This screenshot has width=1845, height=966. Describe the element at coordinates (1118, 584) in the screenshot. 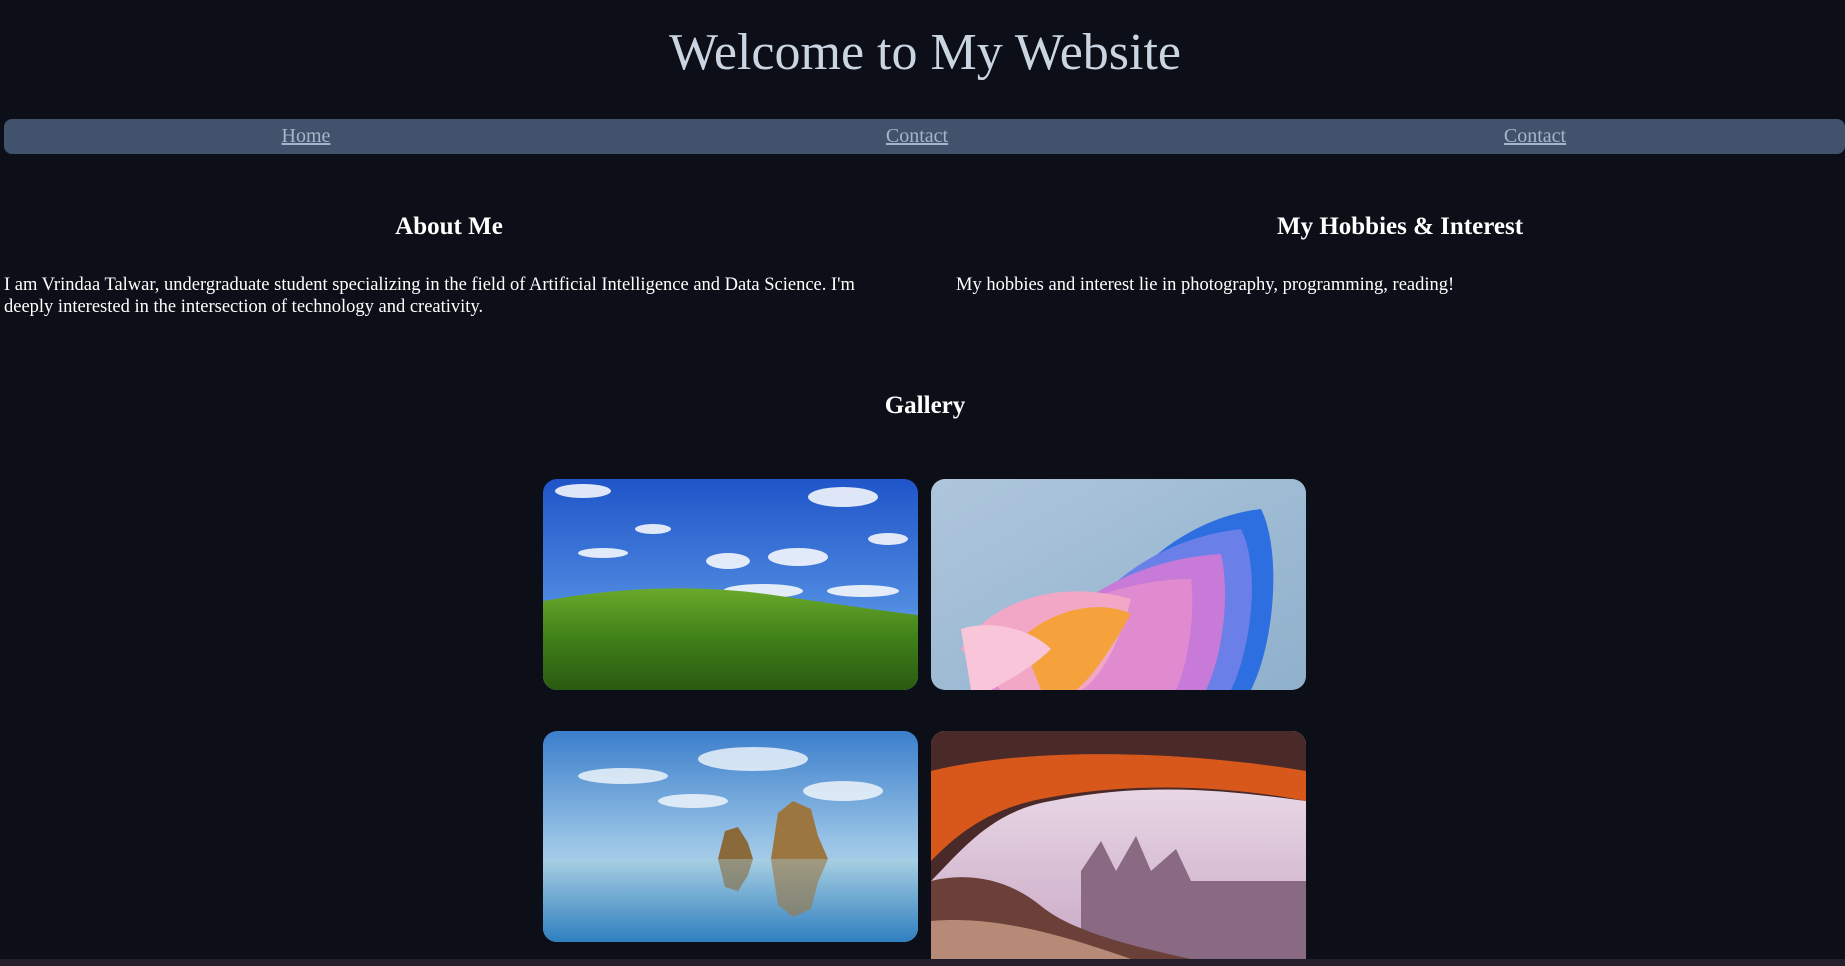

I see `abstract-pink-bloom-image` at that location.